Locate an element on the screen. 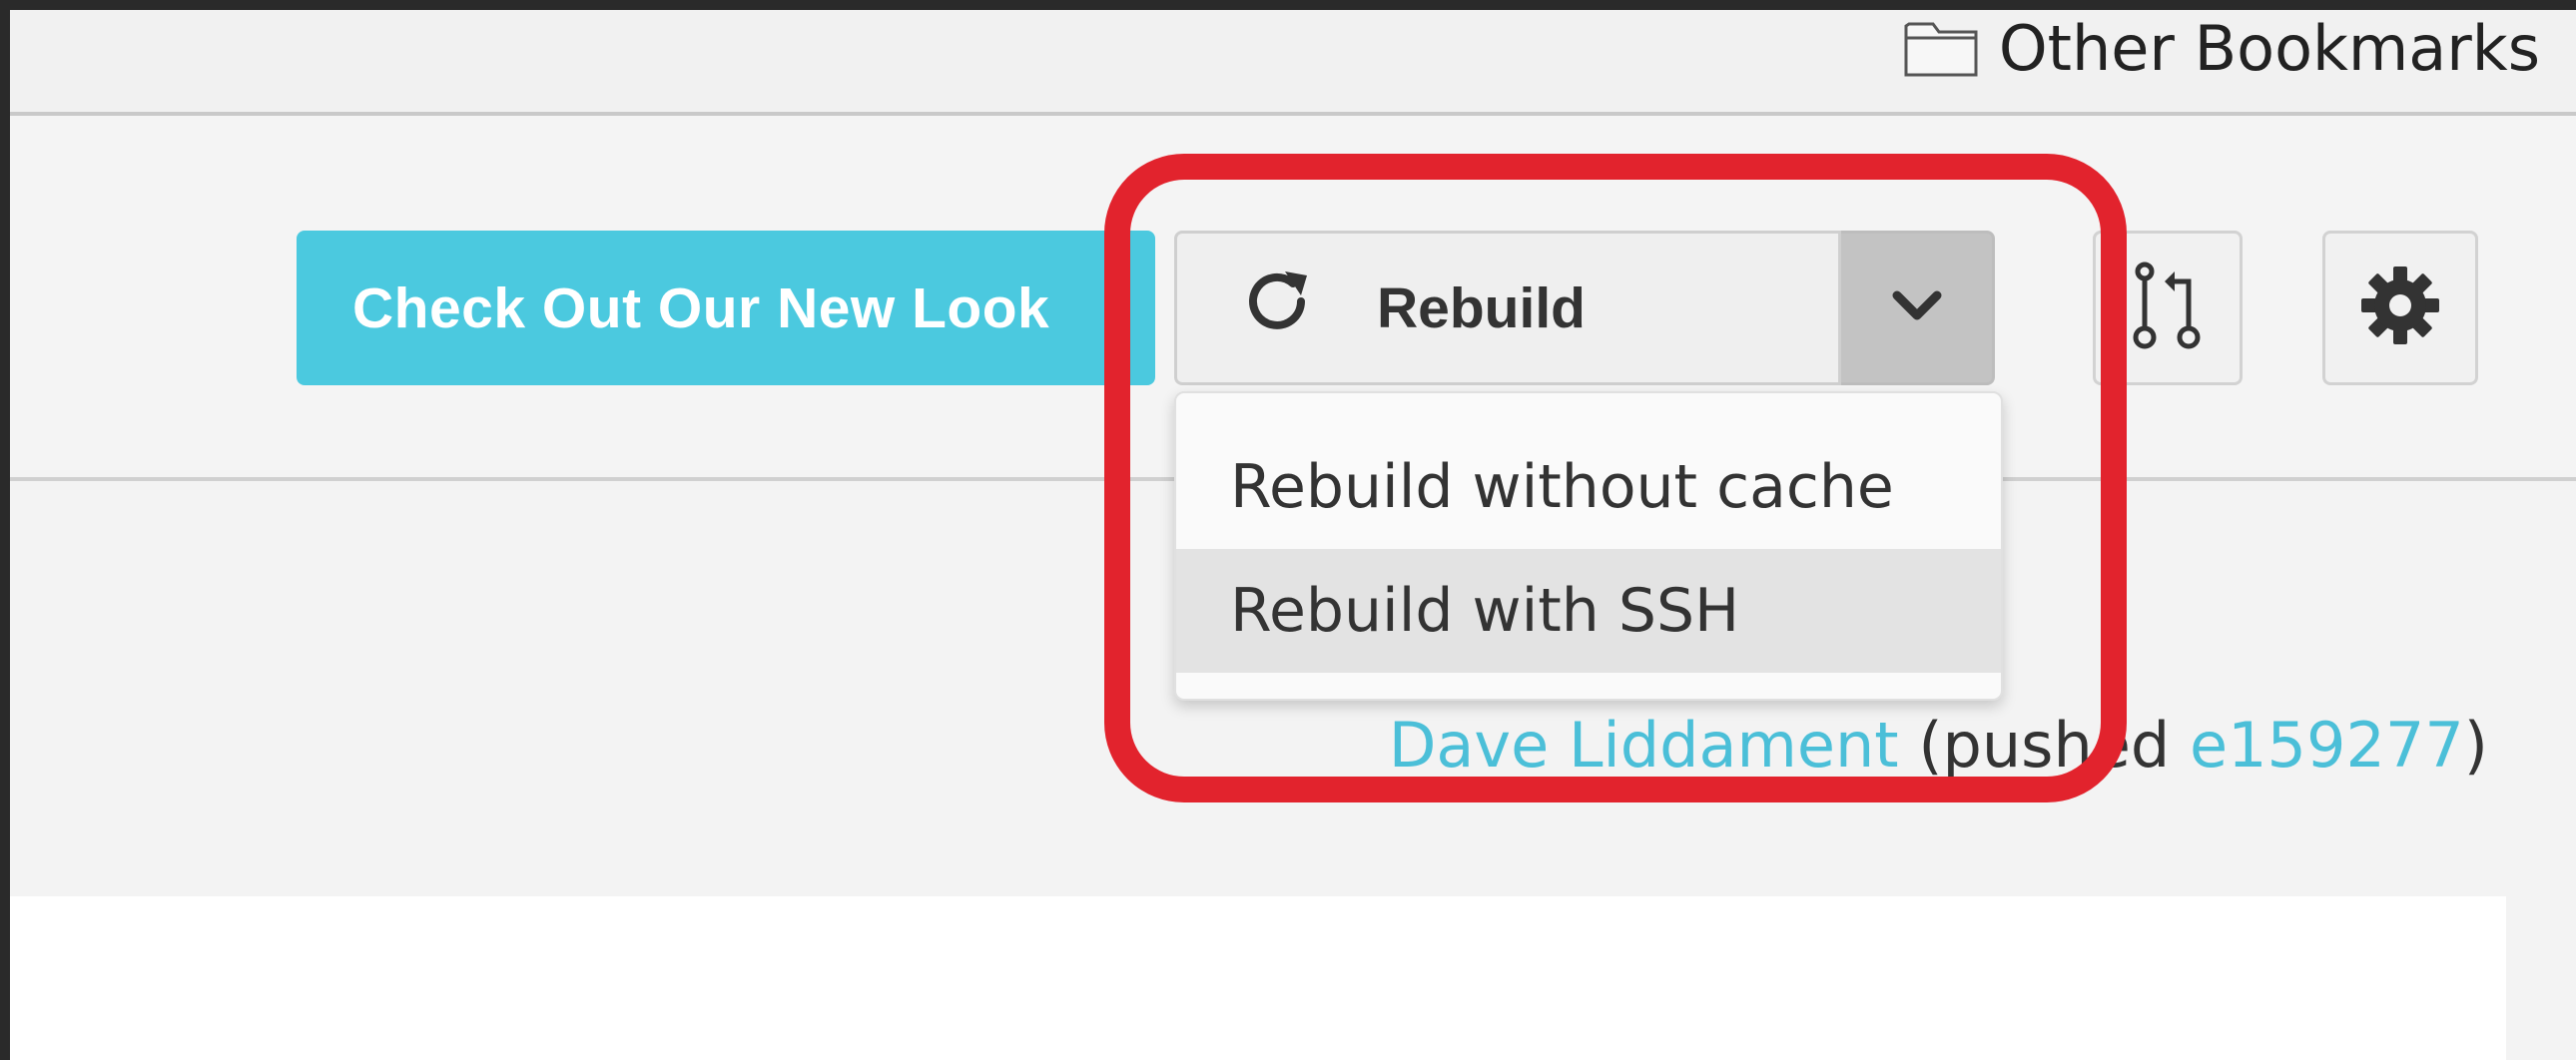  pushed-suffix: ) is located at coordinates (2475, 745).